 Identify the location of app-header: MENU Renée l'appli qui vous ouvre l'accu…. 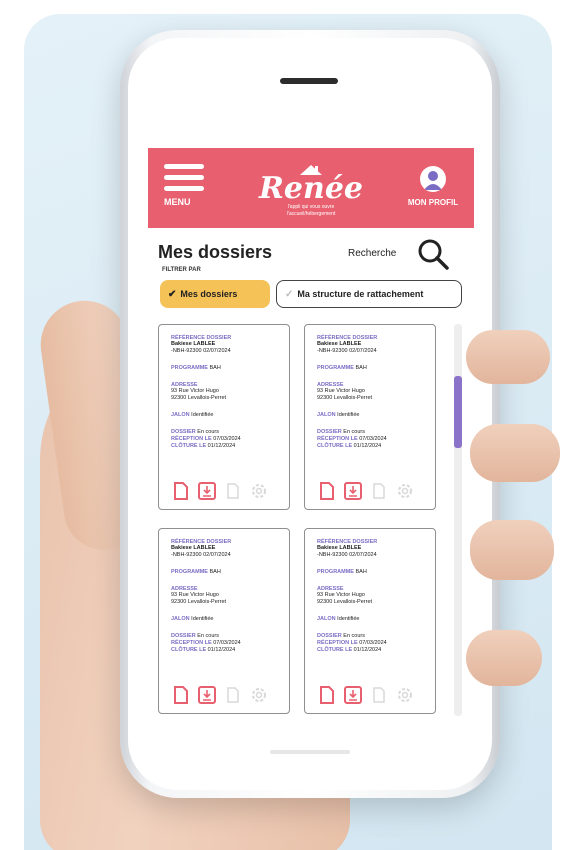
(311, 188).